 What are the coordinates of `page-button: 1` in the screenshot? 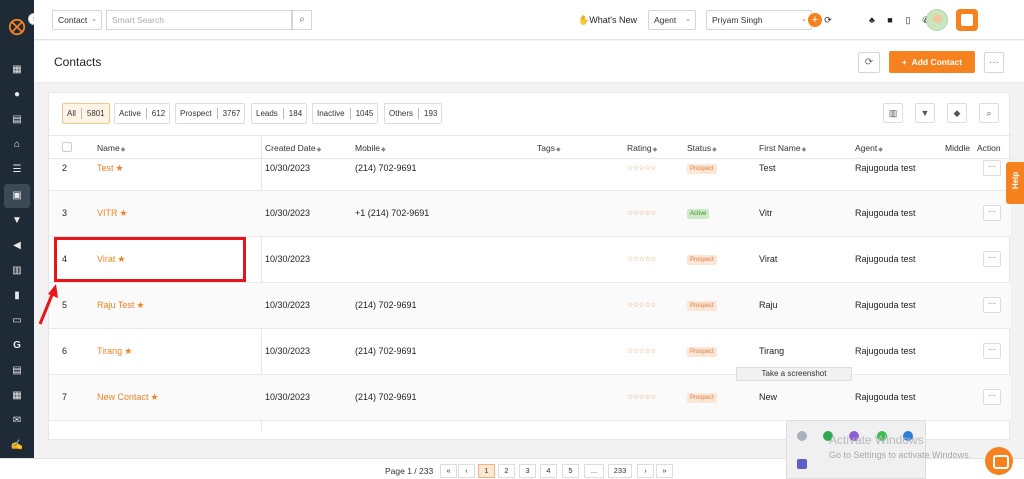 It's located at (486, 471).